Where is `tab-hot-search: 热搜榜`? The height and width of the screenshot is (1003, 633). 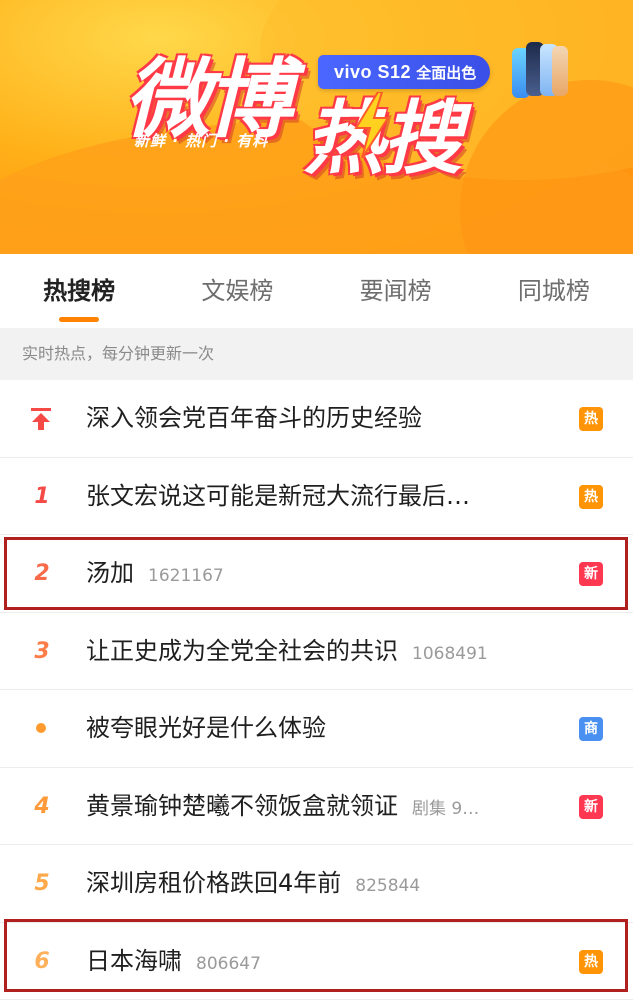 tab-hot-search: 热搜榜 is located at coordinates (79, 291).